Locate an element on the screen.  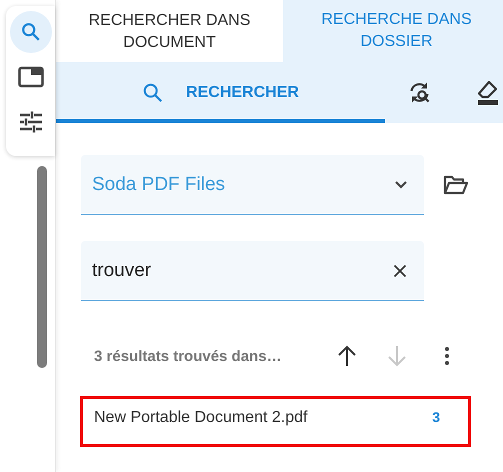
folder-icon is located at coordinates (456, 185).